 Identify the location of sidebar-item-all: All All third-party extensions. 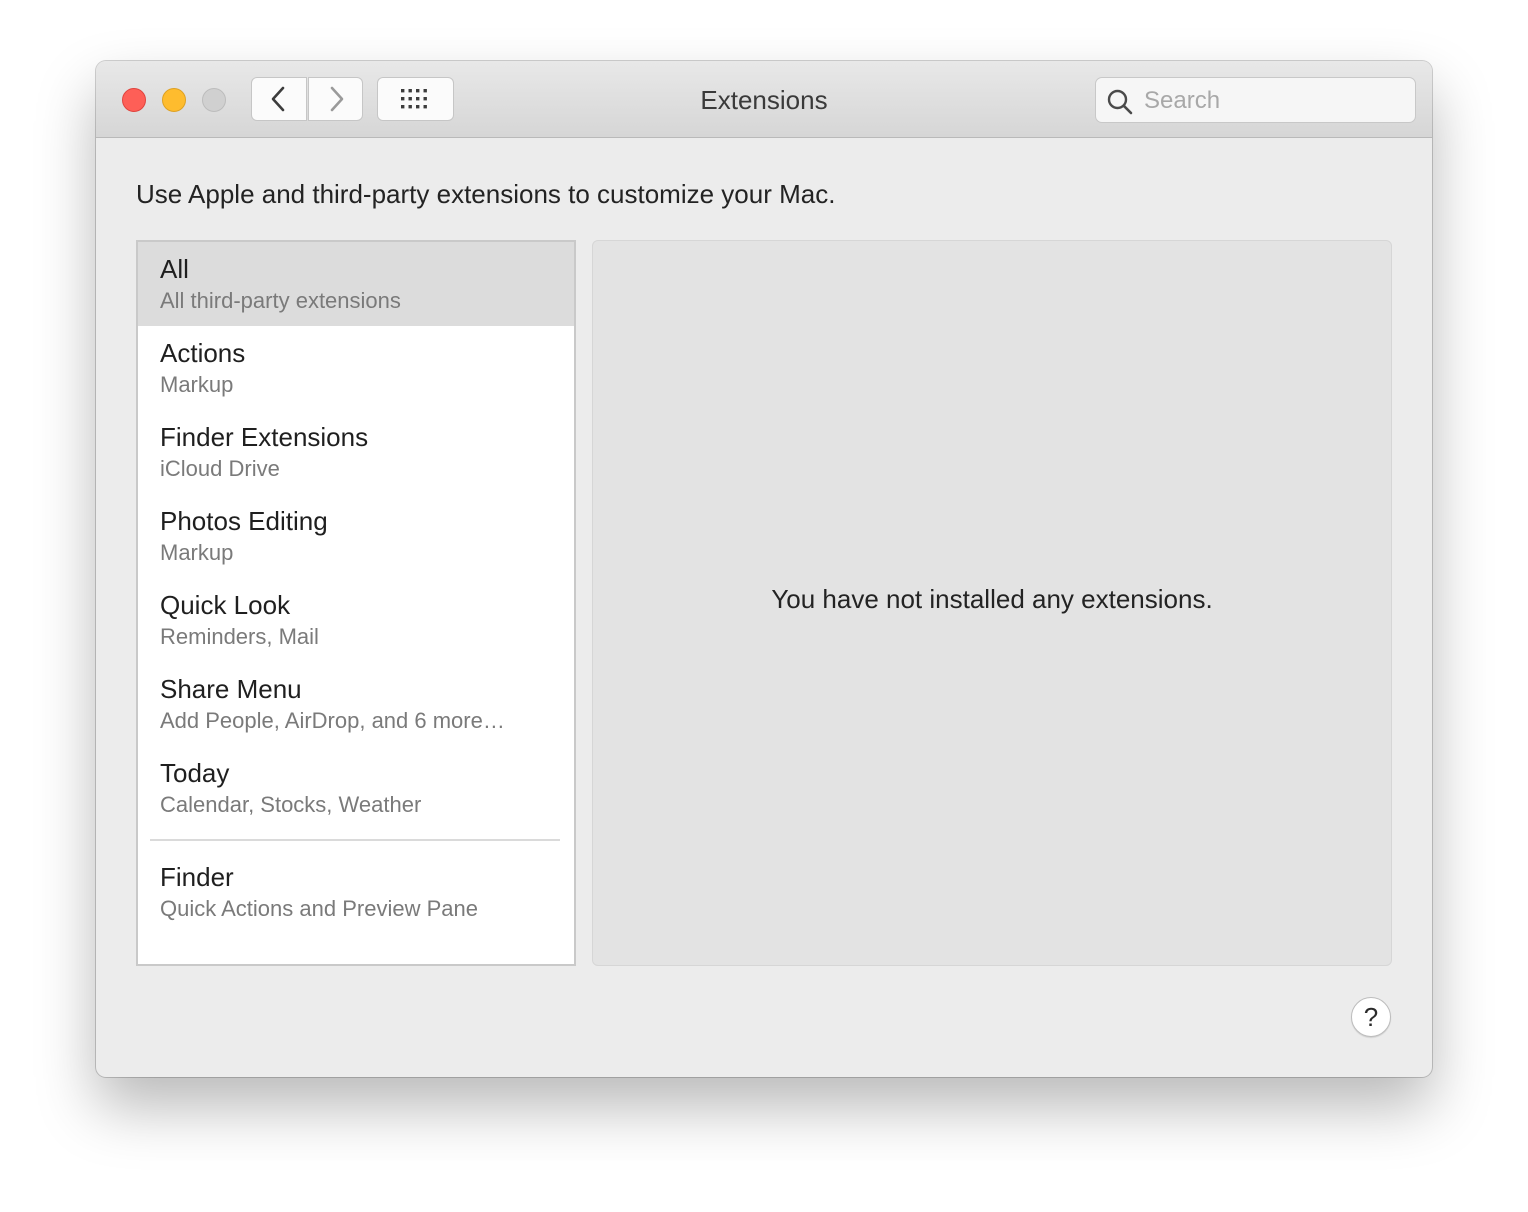
(356, 284).